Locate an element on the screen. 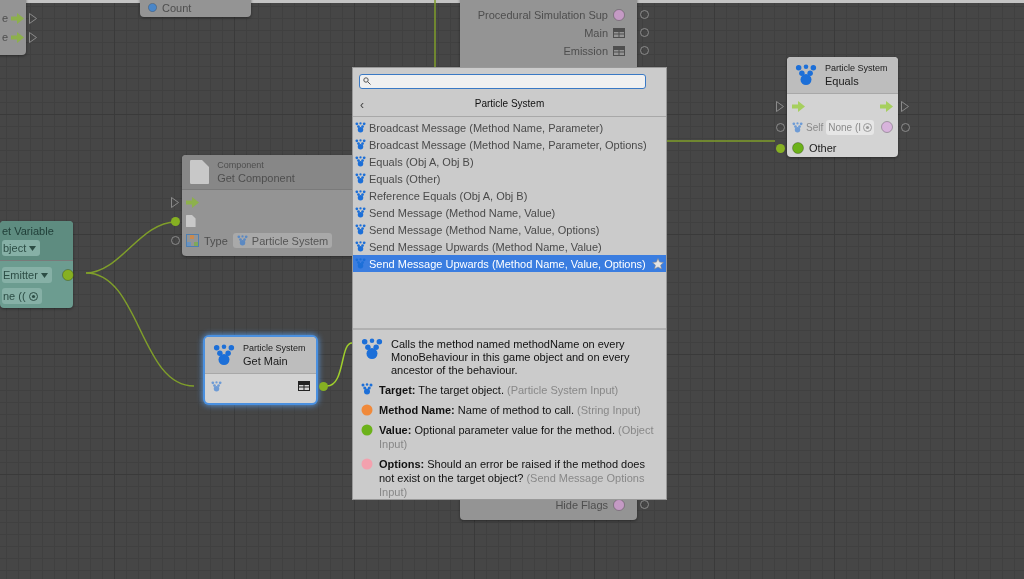  node-title: Get Main is located at coordinates (266, 361).